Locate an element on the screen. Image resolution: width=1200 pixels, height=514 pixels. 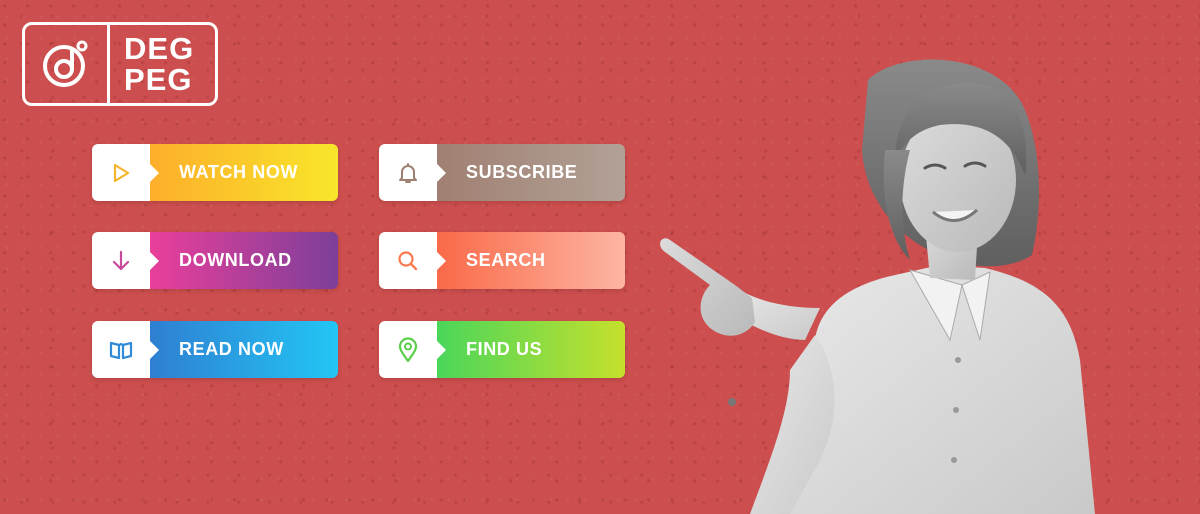
watch-now-label: WATCH NOW is located at coordinates (244, 172).